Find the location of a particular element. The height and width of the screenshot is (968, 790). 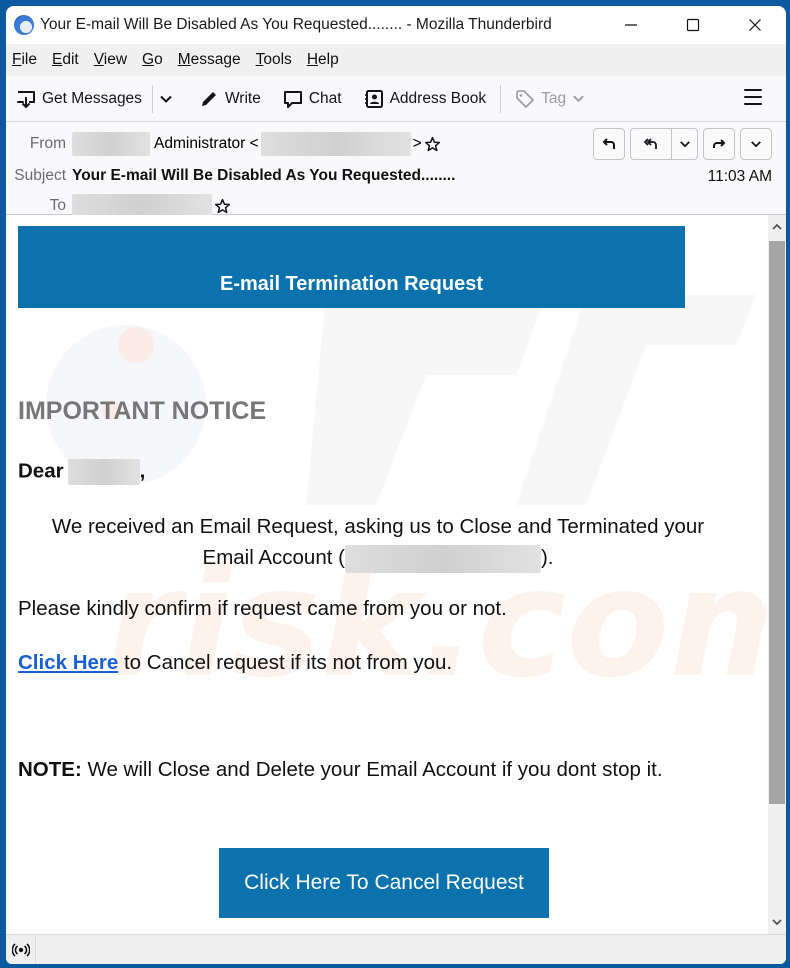

menu-label: elp is located at coordinates (328, 59).